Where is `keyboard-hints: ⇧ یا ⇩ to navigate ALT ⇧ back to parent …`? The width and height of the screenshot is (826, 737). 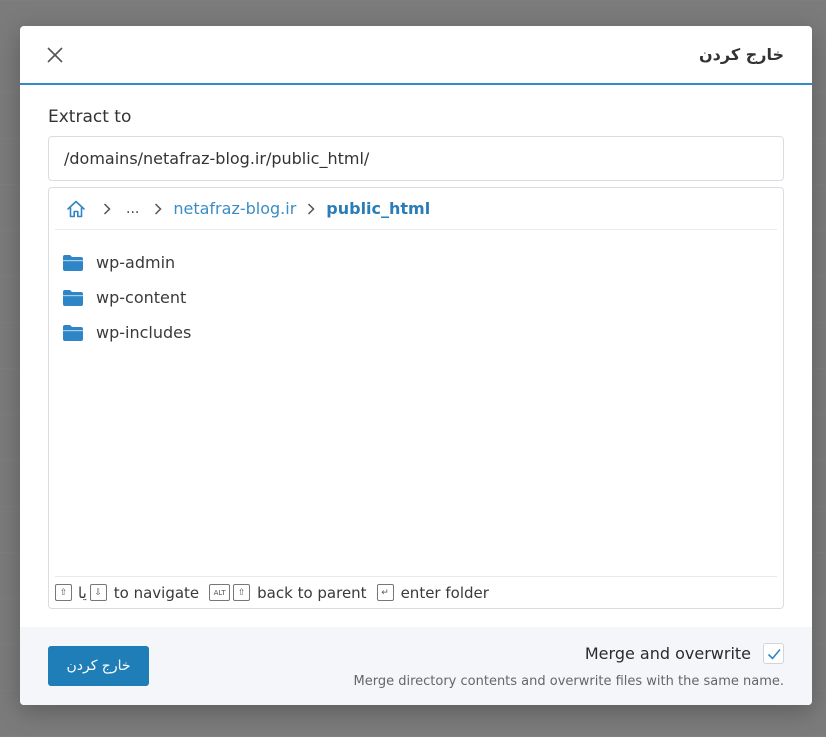
keyboard-hints: ⇧ یا ⇩ to navigate ALT ⇧ back to parent … is located at coordinates (416, 592).